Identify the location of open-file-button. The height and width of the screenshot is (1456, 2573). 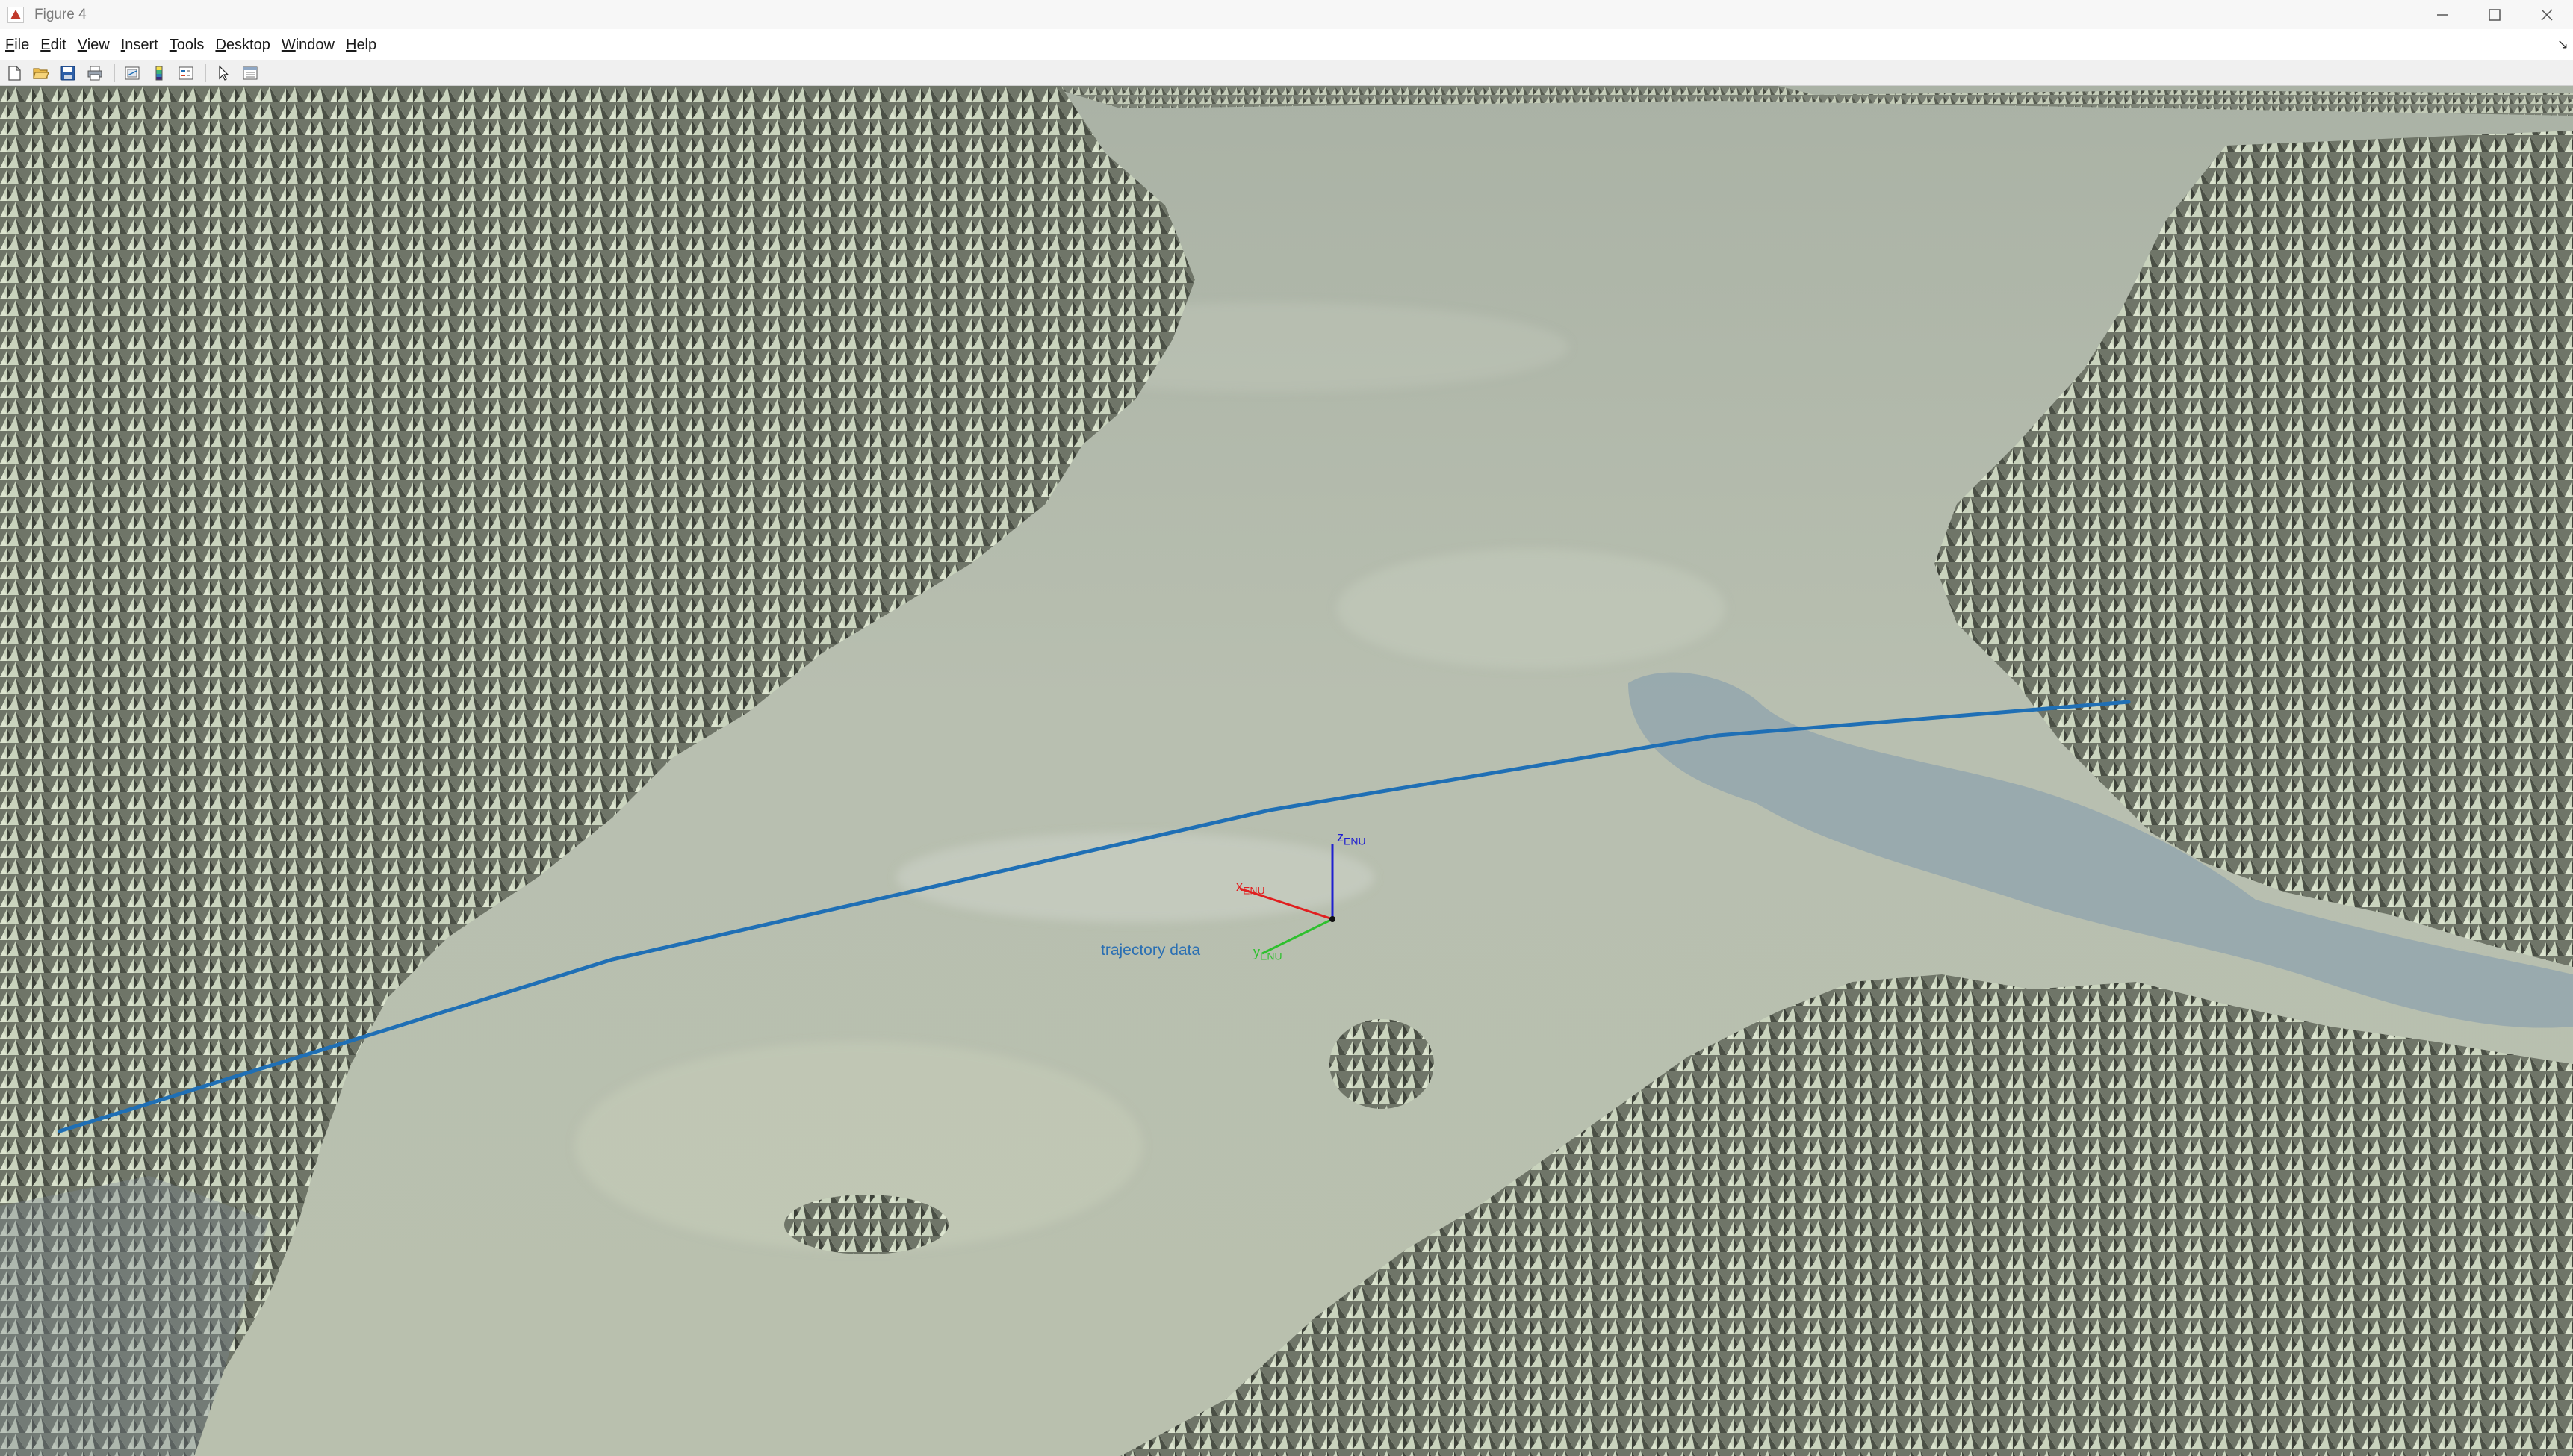
(41, 73).